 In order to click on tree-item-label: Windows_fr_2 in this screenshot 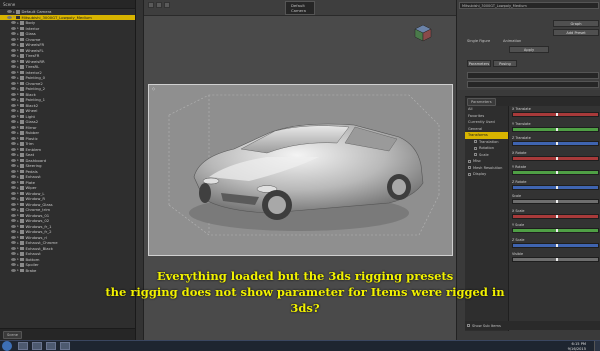, I will do `click(38, 232)`.